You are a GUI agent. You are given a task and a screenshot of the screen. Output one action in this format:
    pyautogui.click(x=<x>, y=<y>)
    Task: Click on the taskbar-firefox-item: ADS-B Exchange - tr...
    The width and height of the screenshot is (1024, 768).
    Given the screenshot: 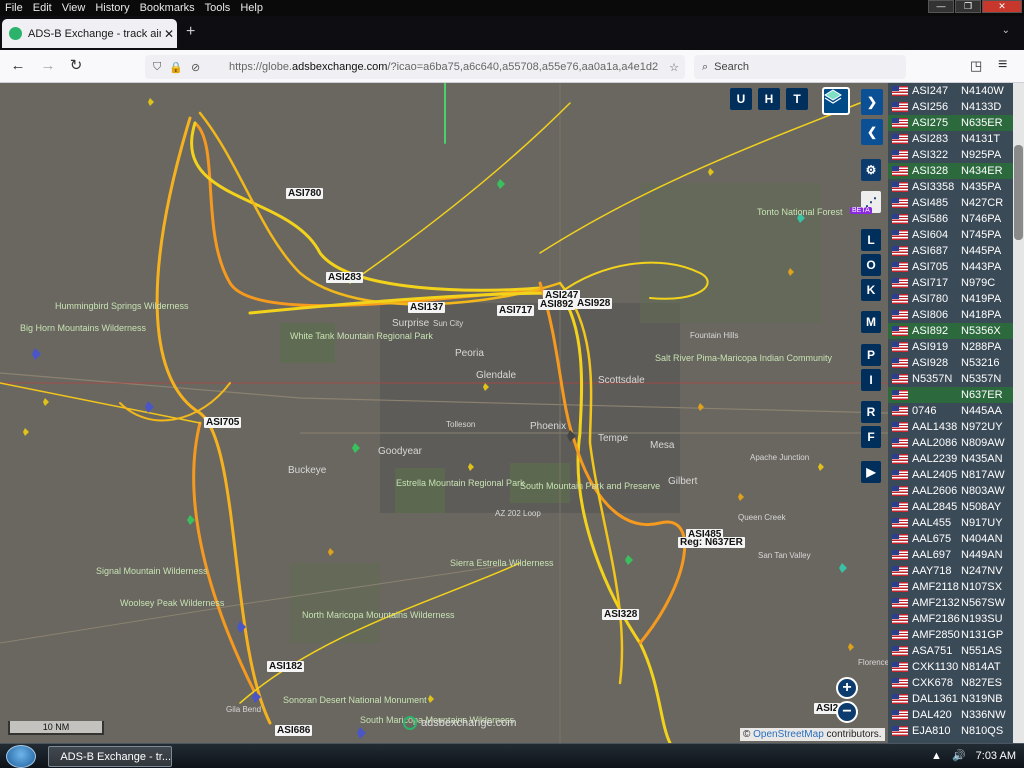 What is the action you would take?
    pyautogui.click(x=110, y=756)
    